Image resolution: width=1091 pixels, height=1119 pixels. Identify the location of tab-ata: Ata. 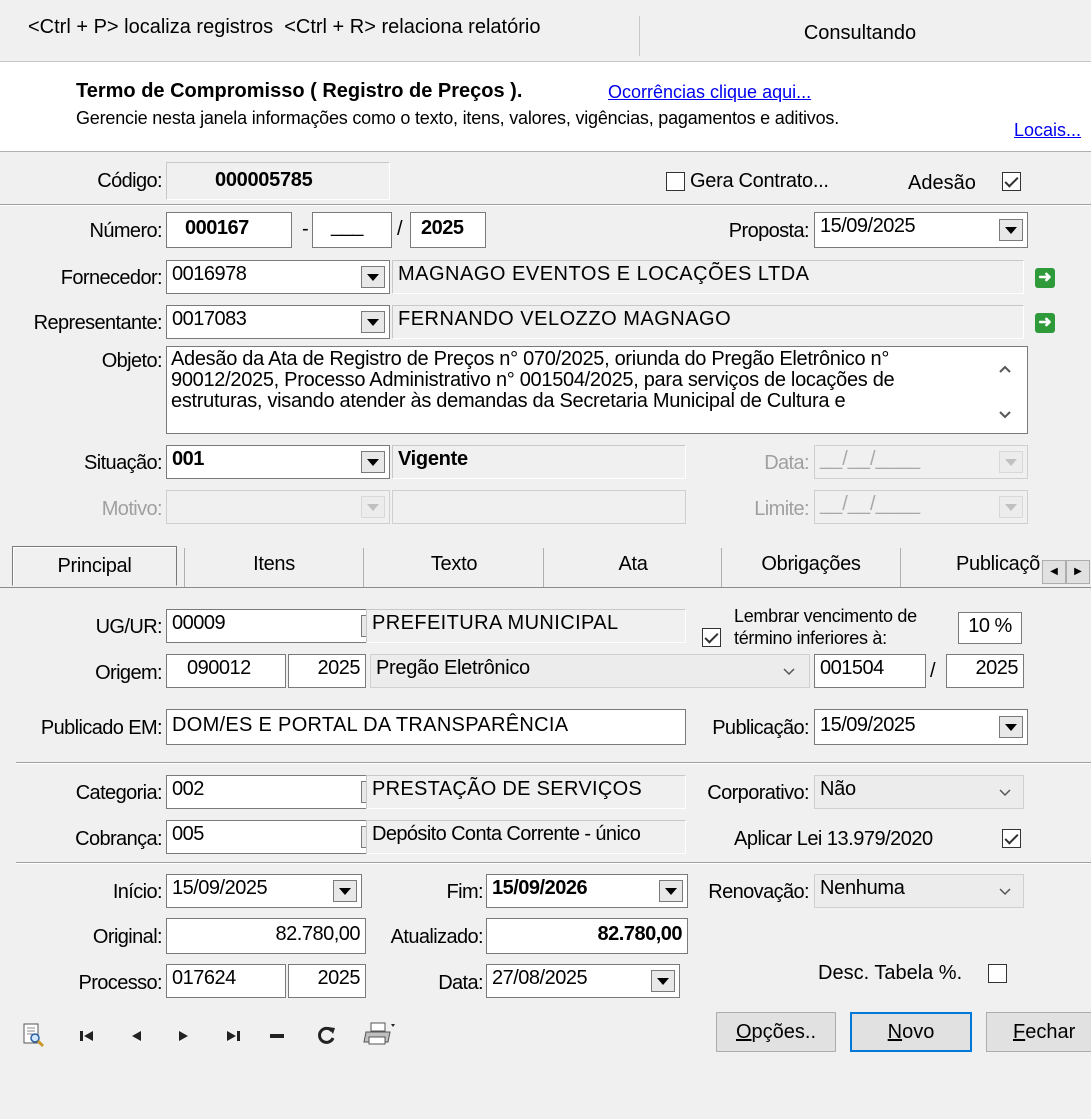
(633, 565).